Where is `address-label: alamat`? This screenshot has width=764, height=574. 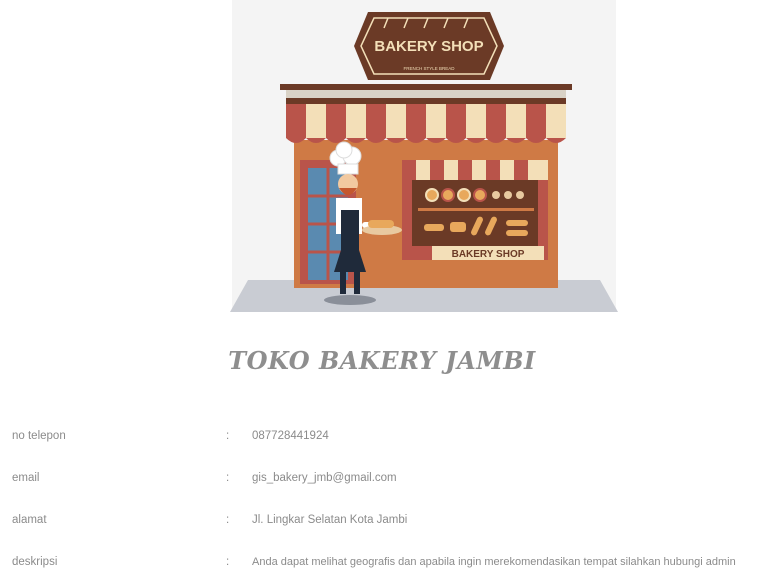
address-label: alamat is located at coordinates (29, 520).